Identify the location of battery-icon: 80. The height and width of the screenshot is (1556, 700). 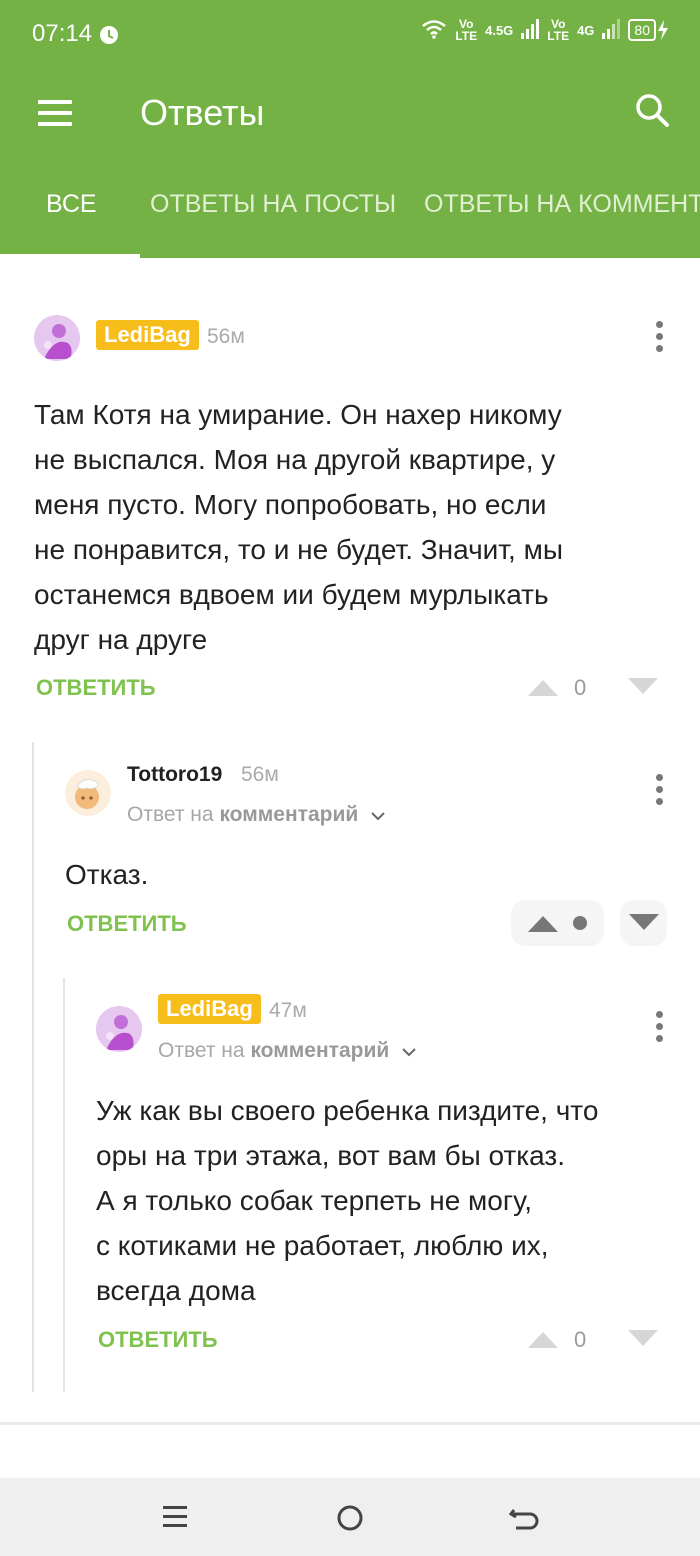
(649, 30).